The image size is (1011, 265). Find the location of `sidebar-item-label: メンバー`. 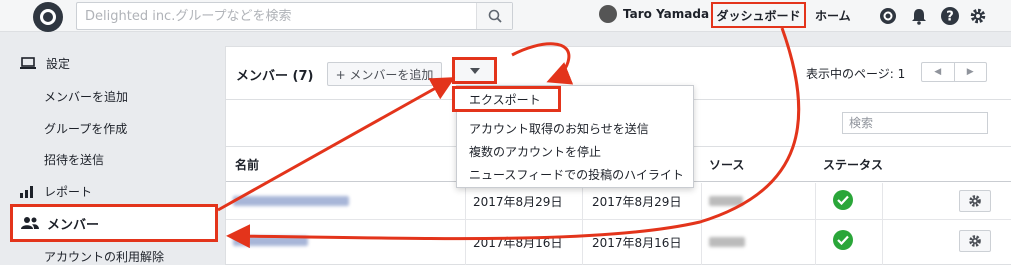

sidebar-item-label: メンバー is located at coordinates (73, 225).